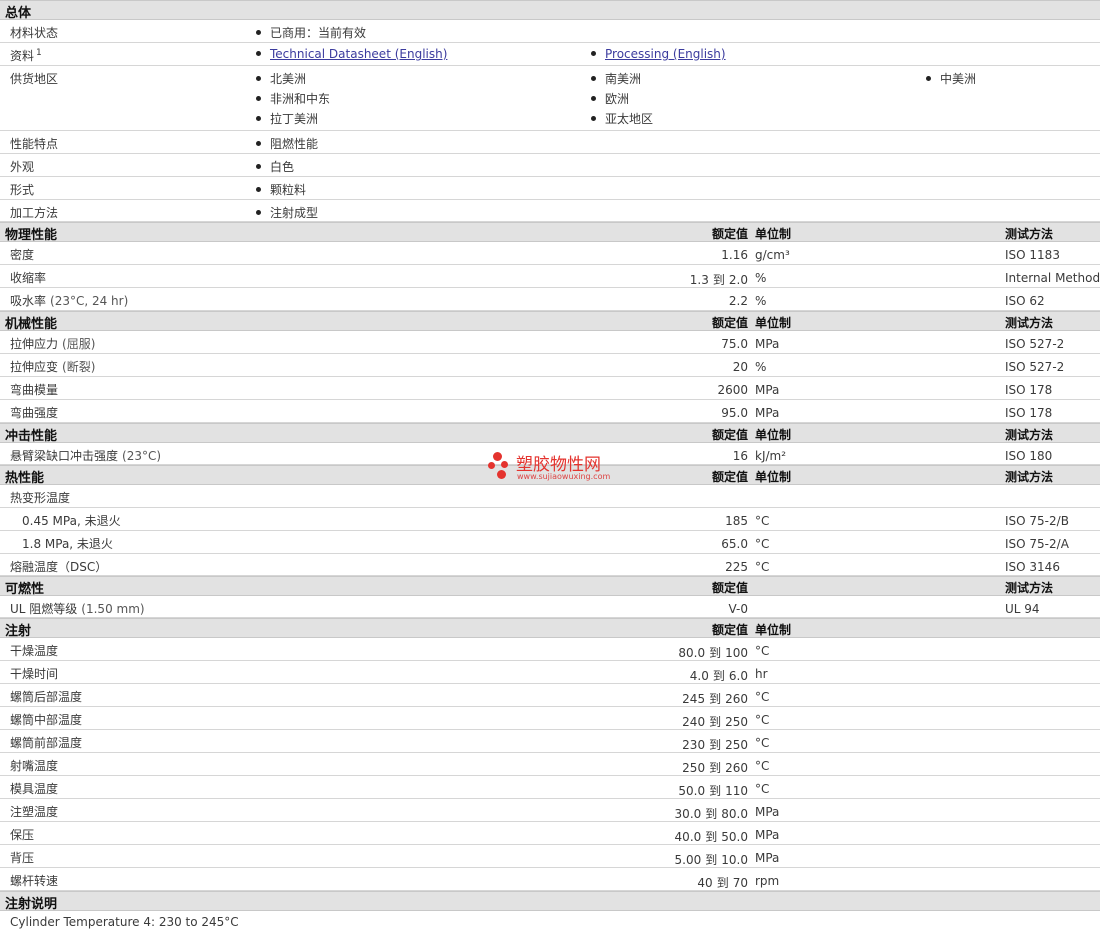 This screenshot has height=934, width=1100. What do you see at coordinates (713, 653) in the screenshot?
I see `row-value: 80.0 到 100` at bounding box center [713, 653].